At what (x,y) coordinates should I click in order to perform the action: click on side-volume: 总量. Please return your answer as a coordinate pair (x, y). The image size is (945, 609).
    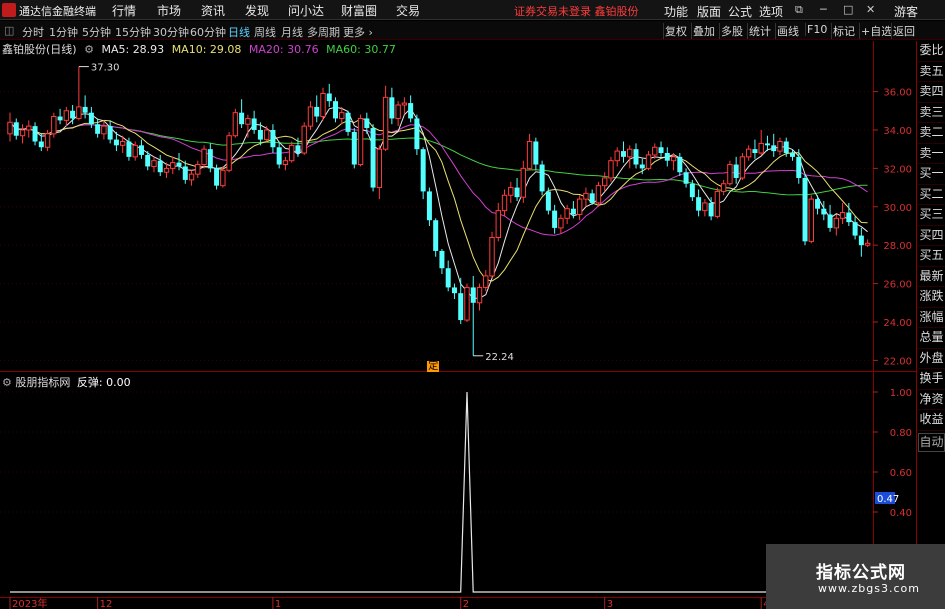
    Looking at the image, I should click on (931, 338).